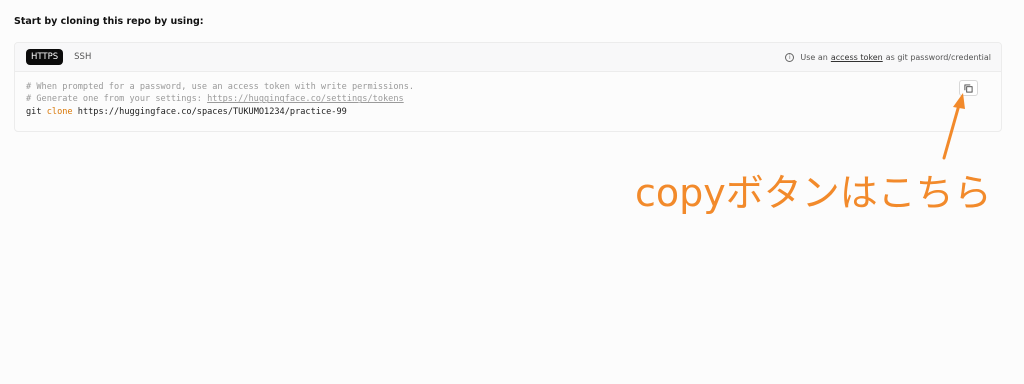 This screenshot has width=1024, height=384. Describe the element at coordinates (857, 57) in the screenshot. I see `access-token-link: access token` at that location.